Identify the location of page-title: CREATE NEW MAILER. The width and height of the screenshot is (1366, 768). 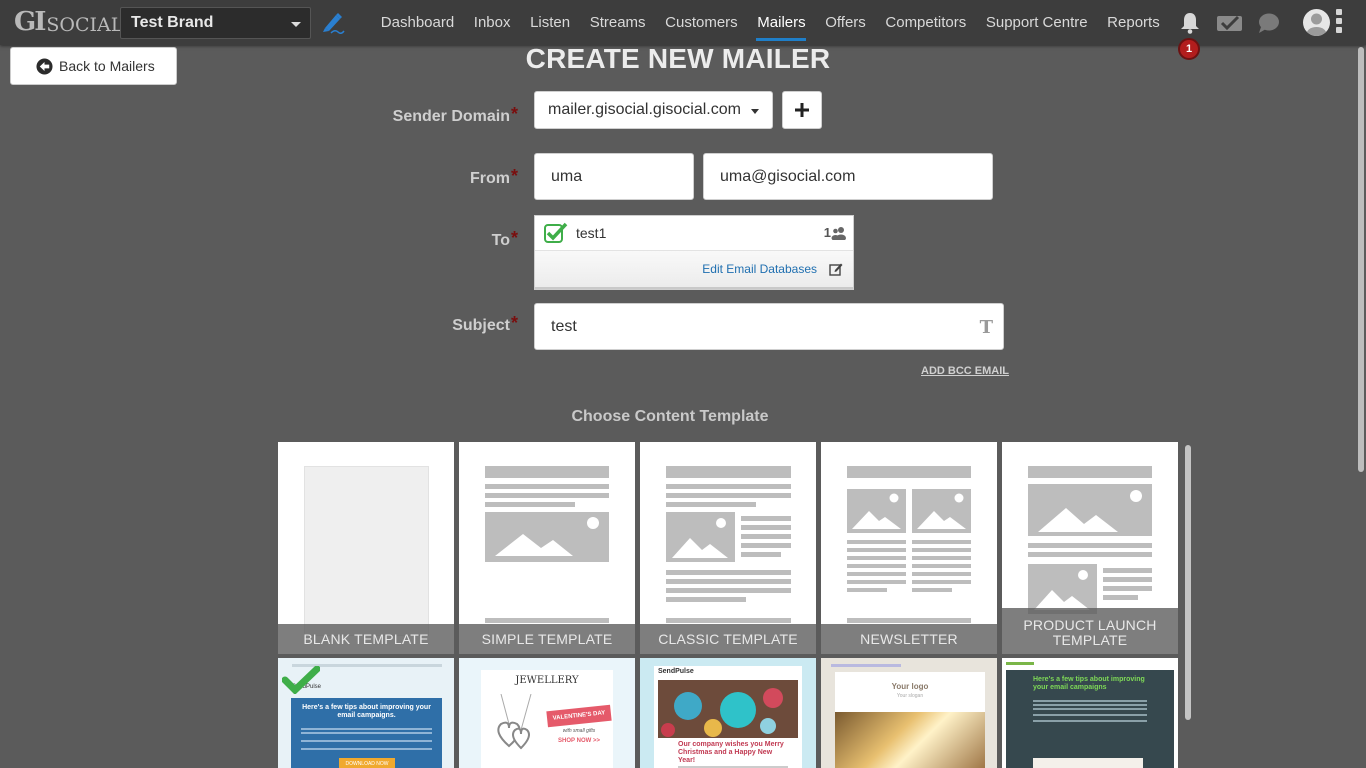
(678, 58).